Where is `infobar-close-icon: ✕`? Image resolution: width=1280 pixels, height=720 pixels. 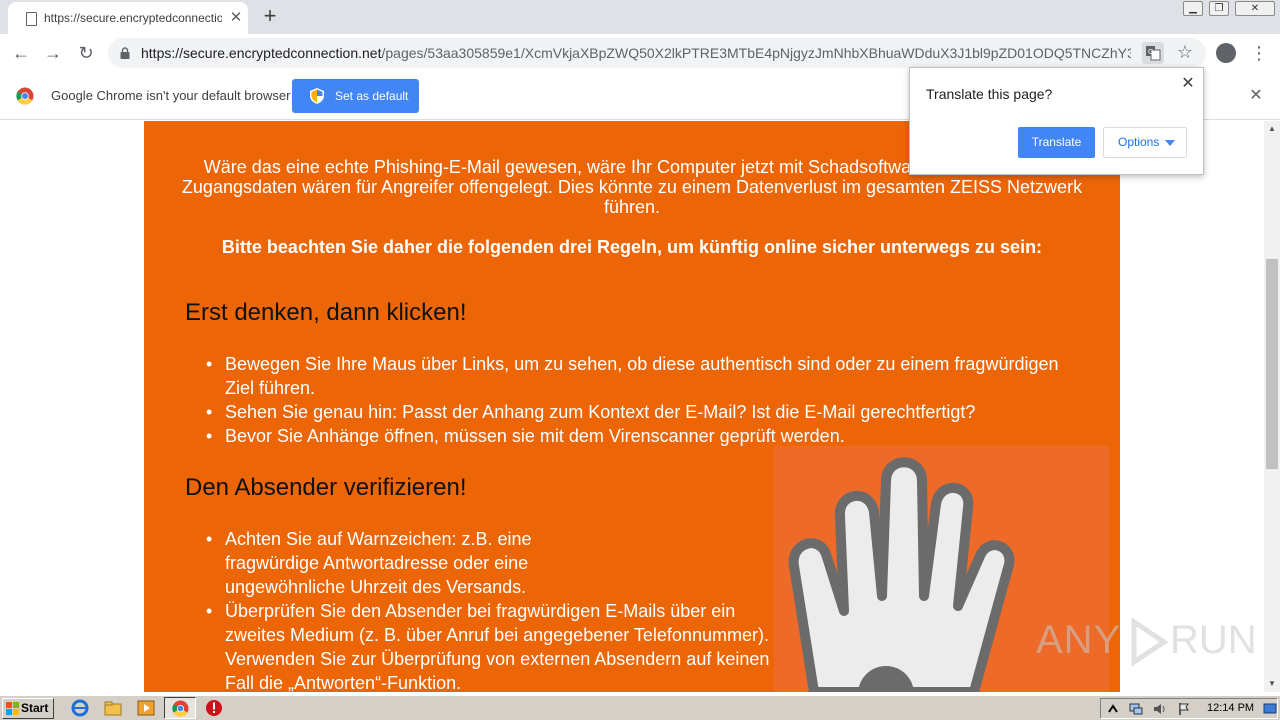 infobar-close-icon: ✕ is located at coordinates (1256, 96).